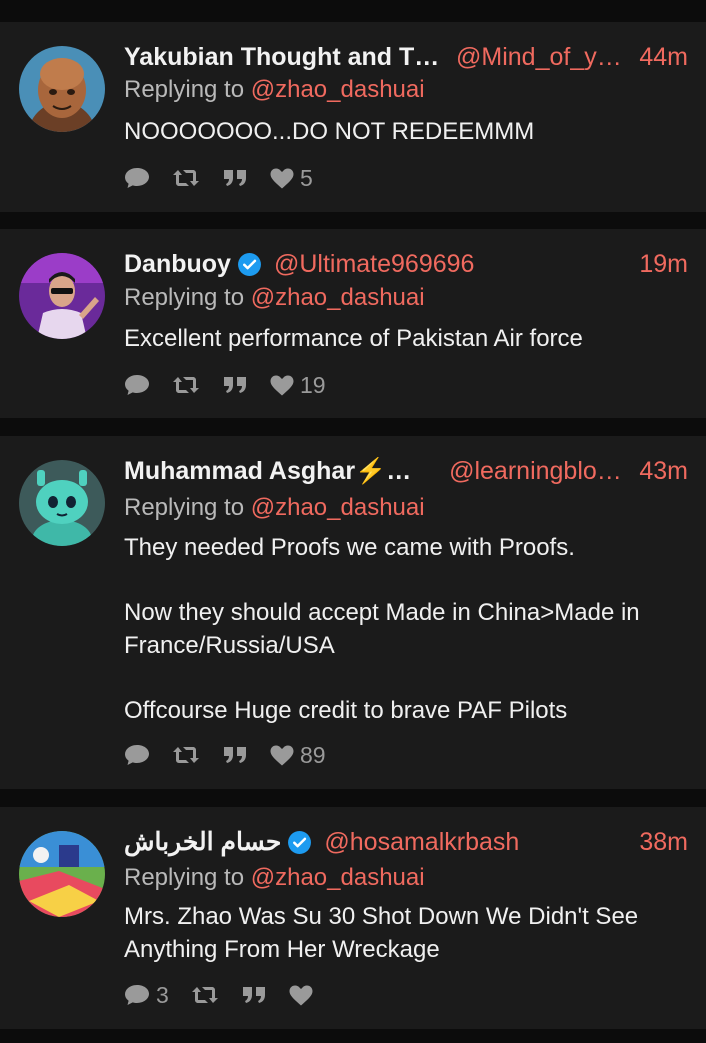  I want to click on user-handle: @hosamalkrbash, so click(475, 842).